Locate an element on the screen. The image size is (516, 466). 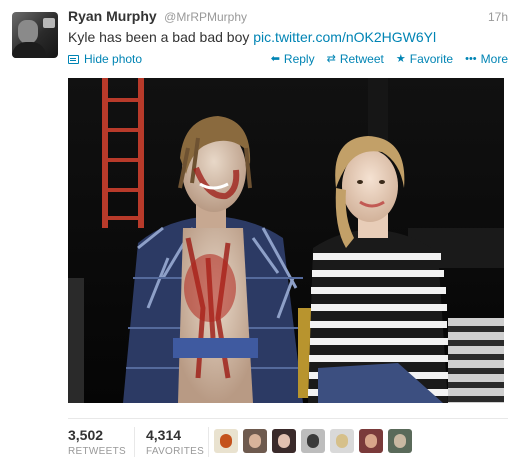
retweets-stat: 3,502 RETWEETS is located at coordinates (97, 442).